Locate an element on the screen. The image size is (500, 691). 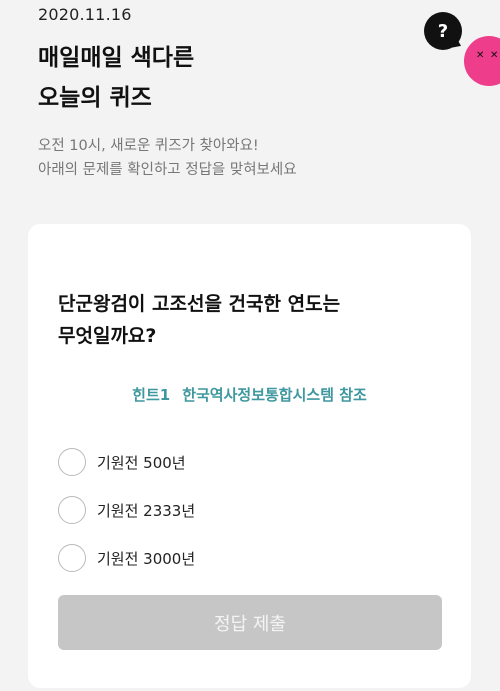
quiz-question: 단군왕검이 고조선을 건국한 연도는 무엇일까요? is located at coordinates (199, 320).